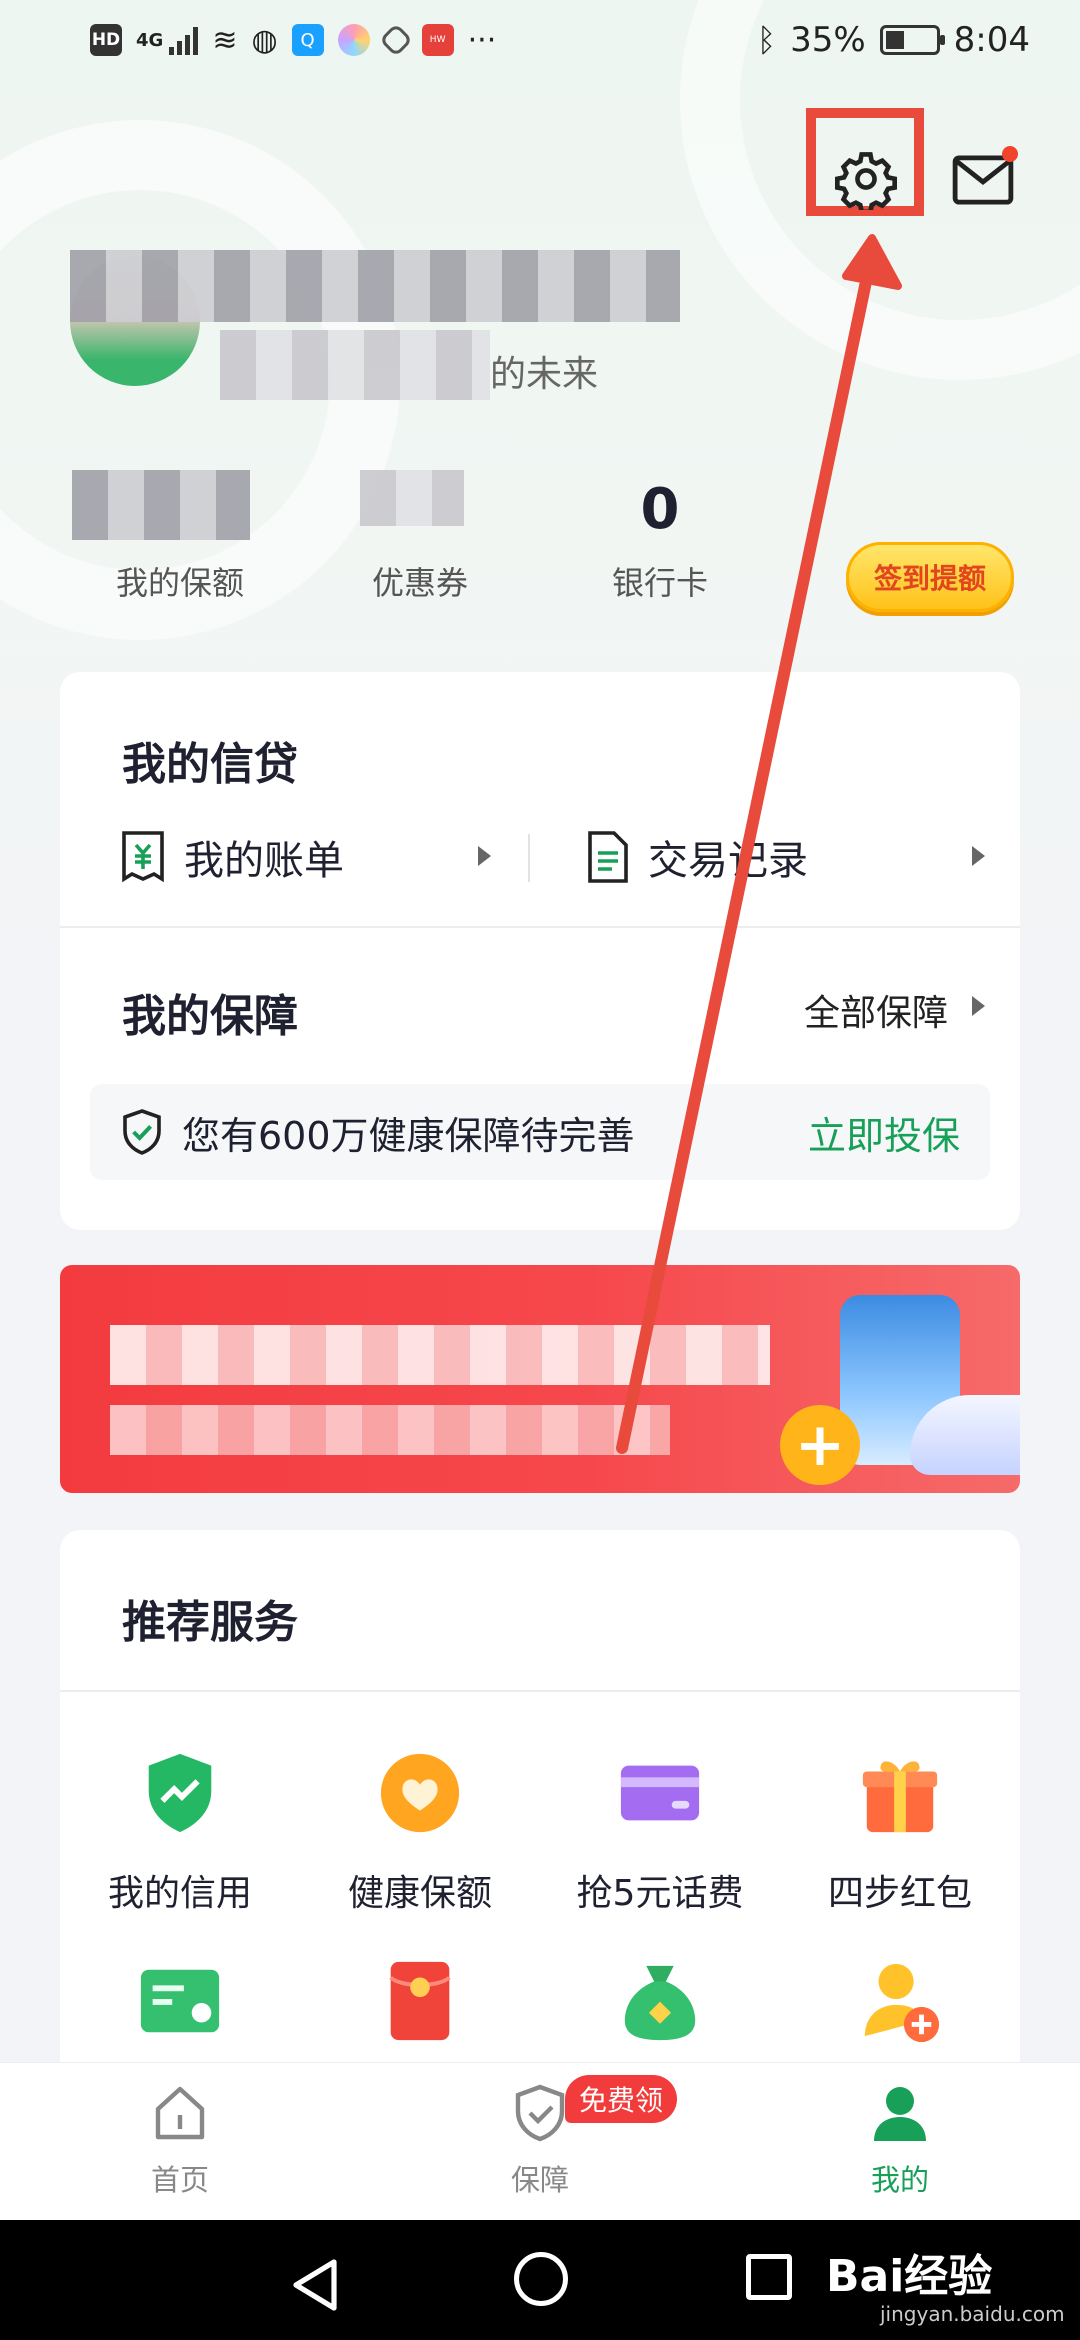  I want to click on huawei-icon: HW, so click(437, 40).